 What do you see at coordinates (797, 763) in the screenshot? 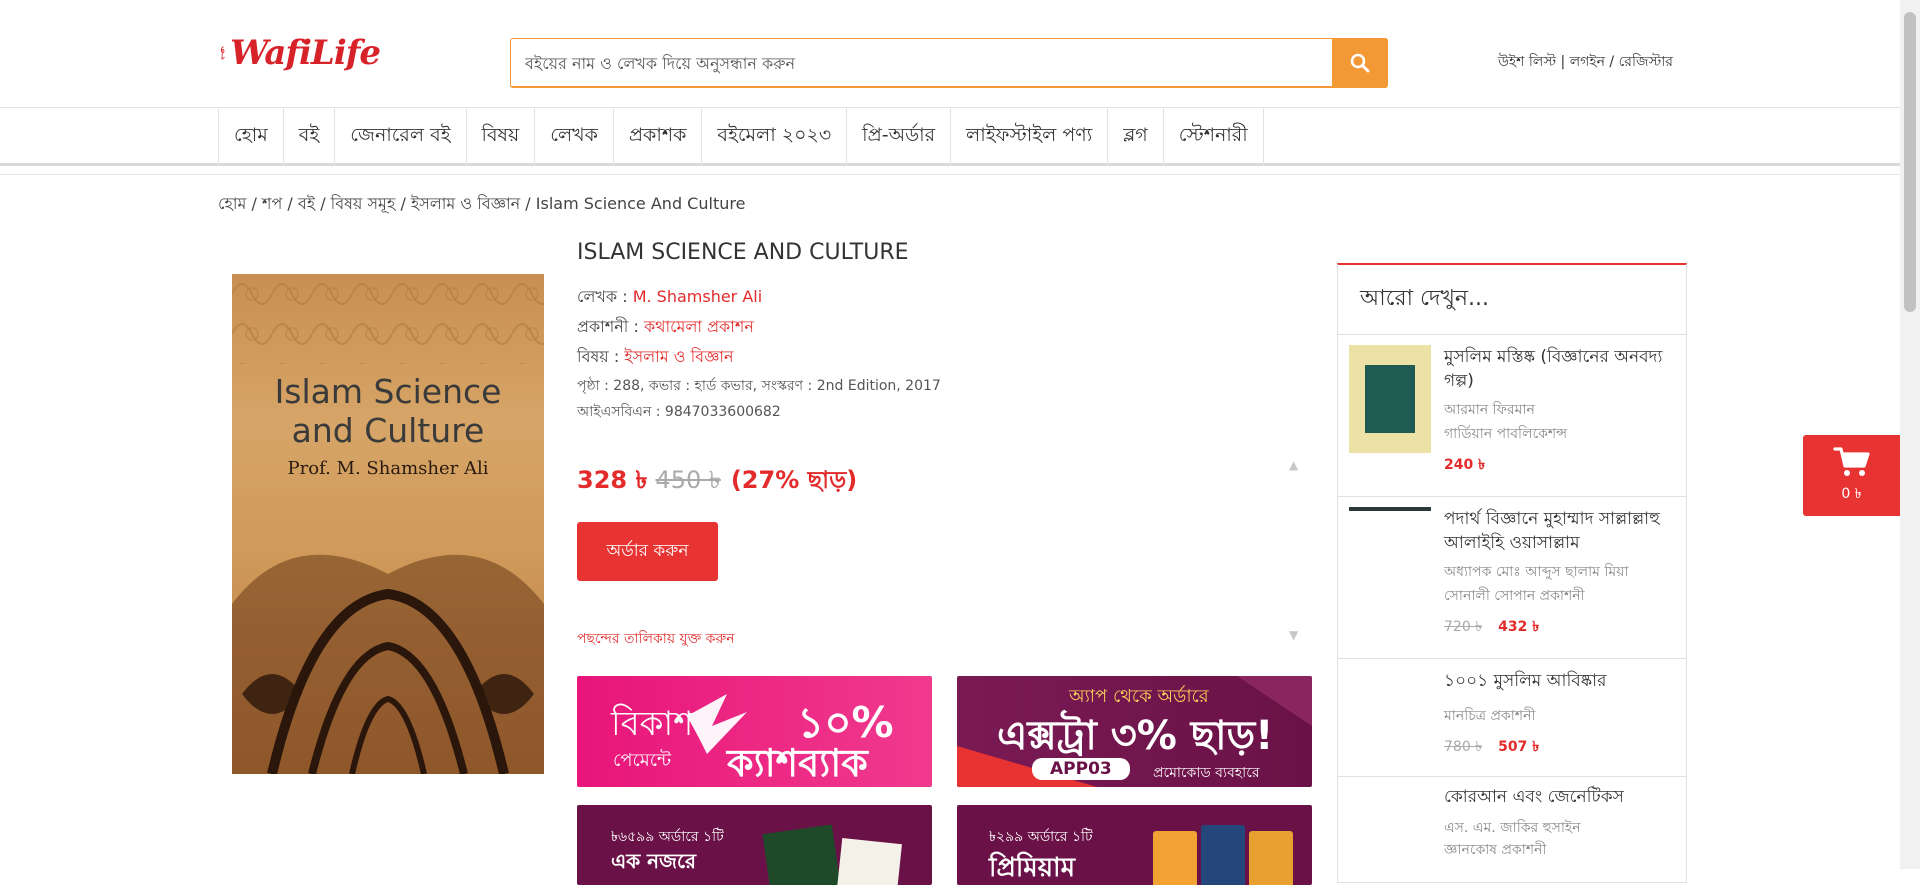
I see `banner-text: ক্যাশব্যাক` at bounding box center [797, 763].